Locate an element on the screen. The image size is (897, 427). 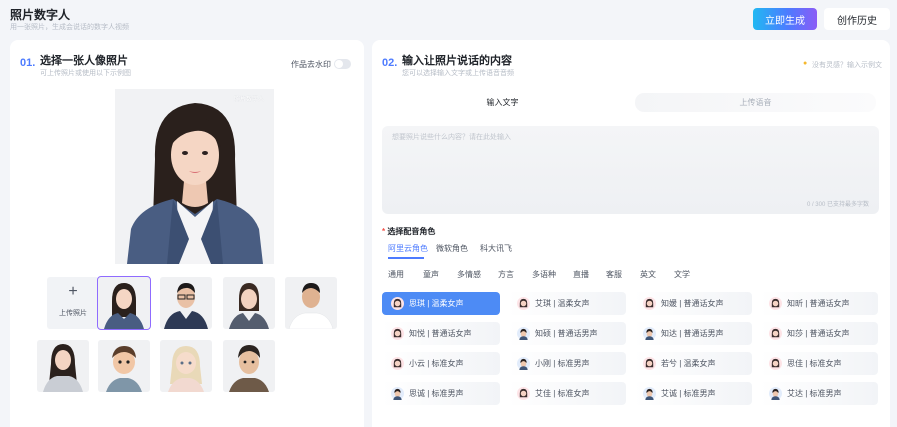
upload-photo-button: + 上传照片 is located at coordinates (73, 303).